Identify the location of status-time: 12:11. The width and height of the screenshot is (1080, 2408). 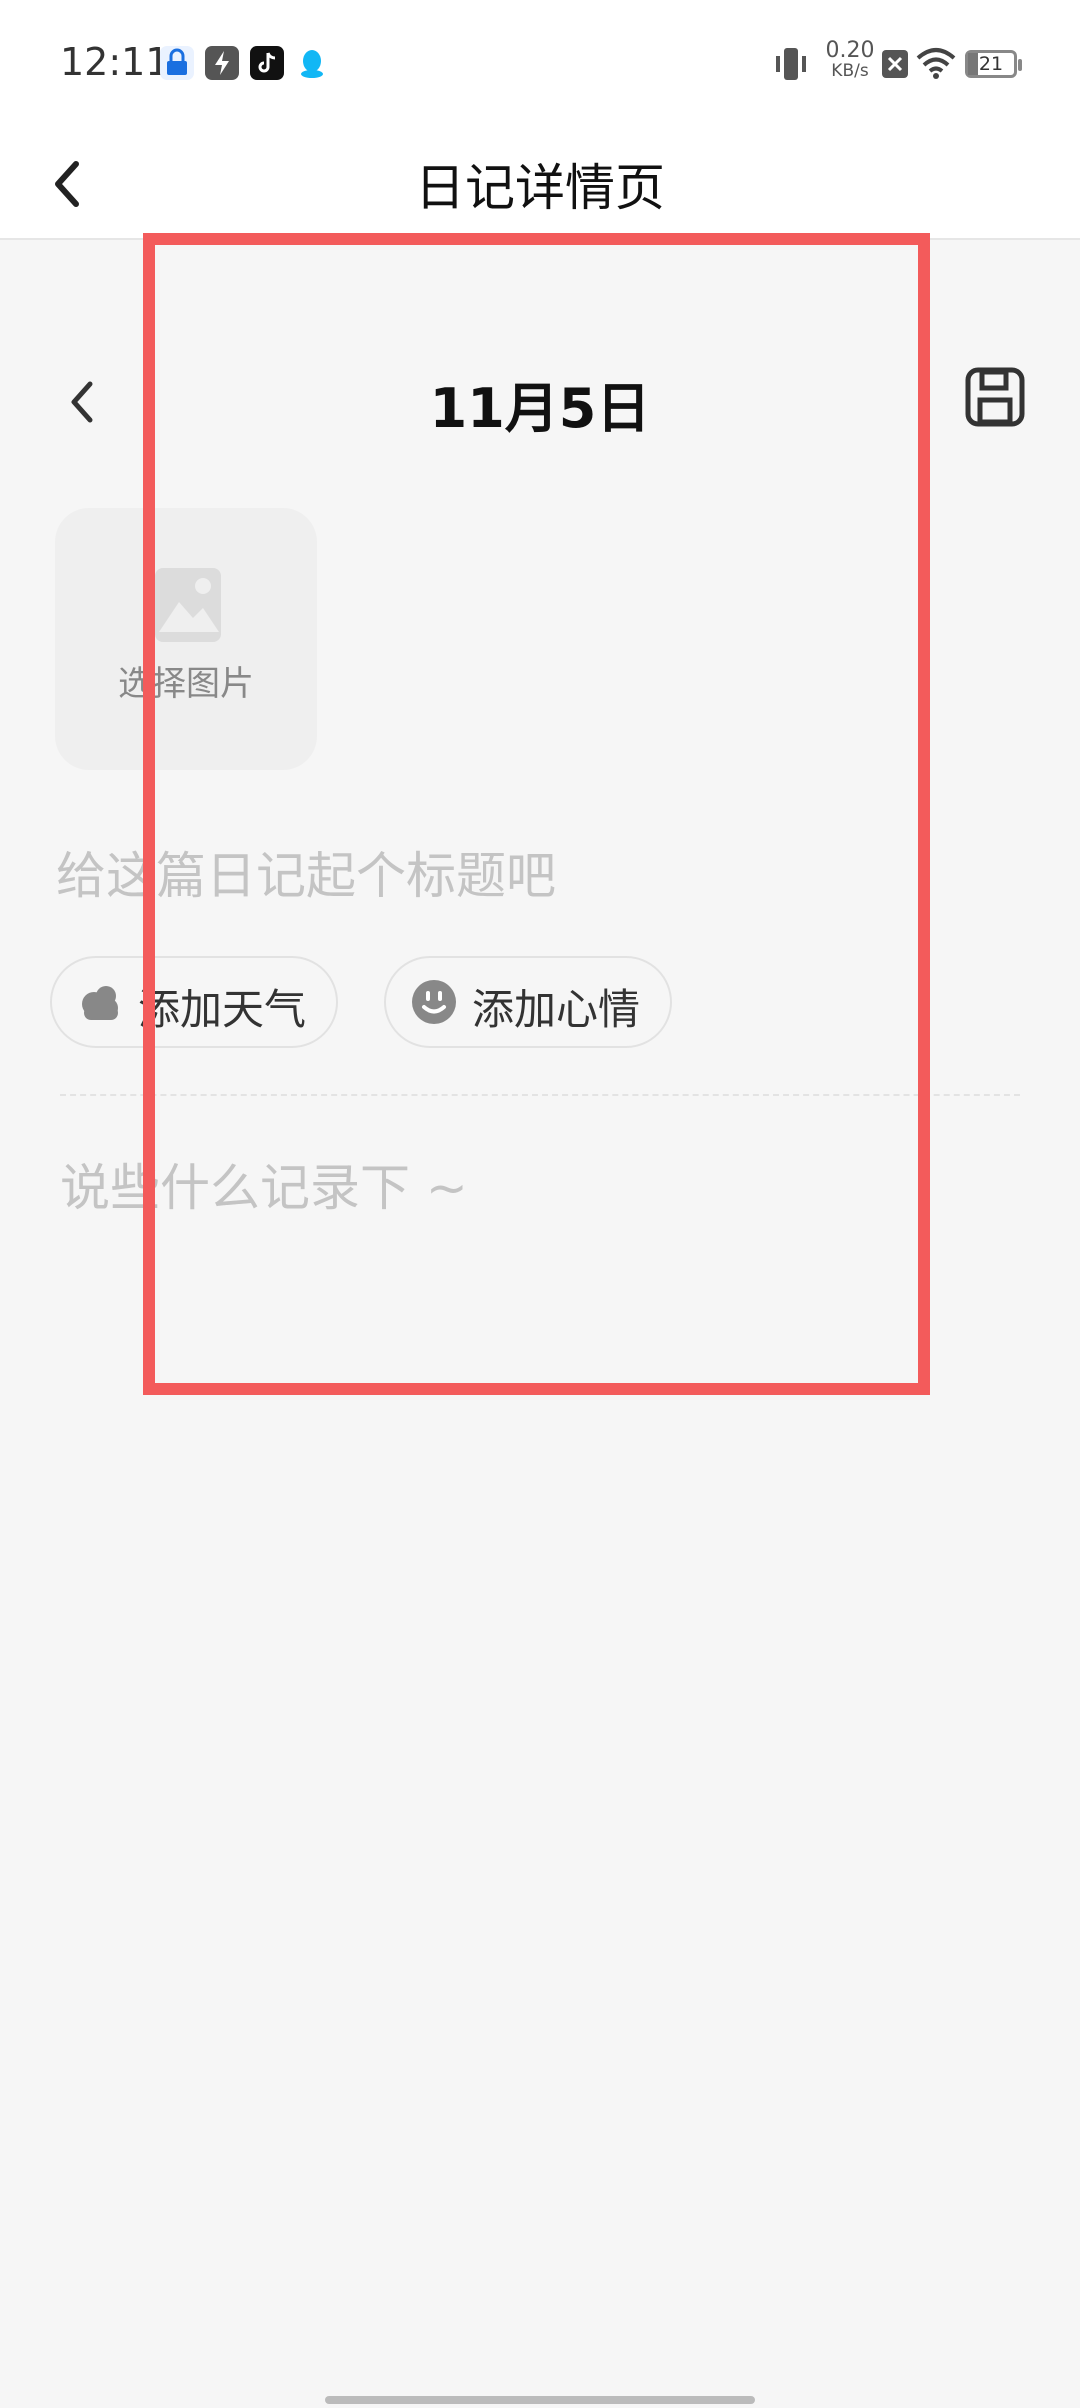
(115, 62).